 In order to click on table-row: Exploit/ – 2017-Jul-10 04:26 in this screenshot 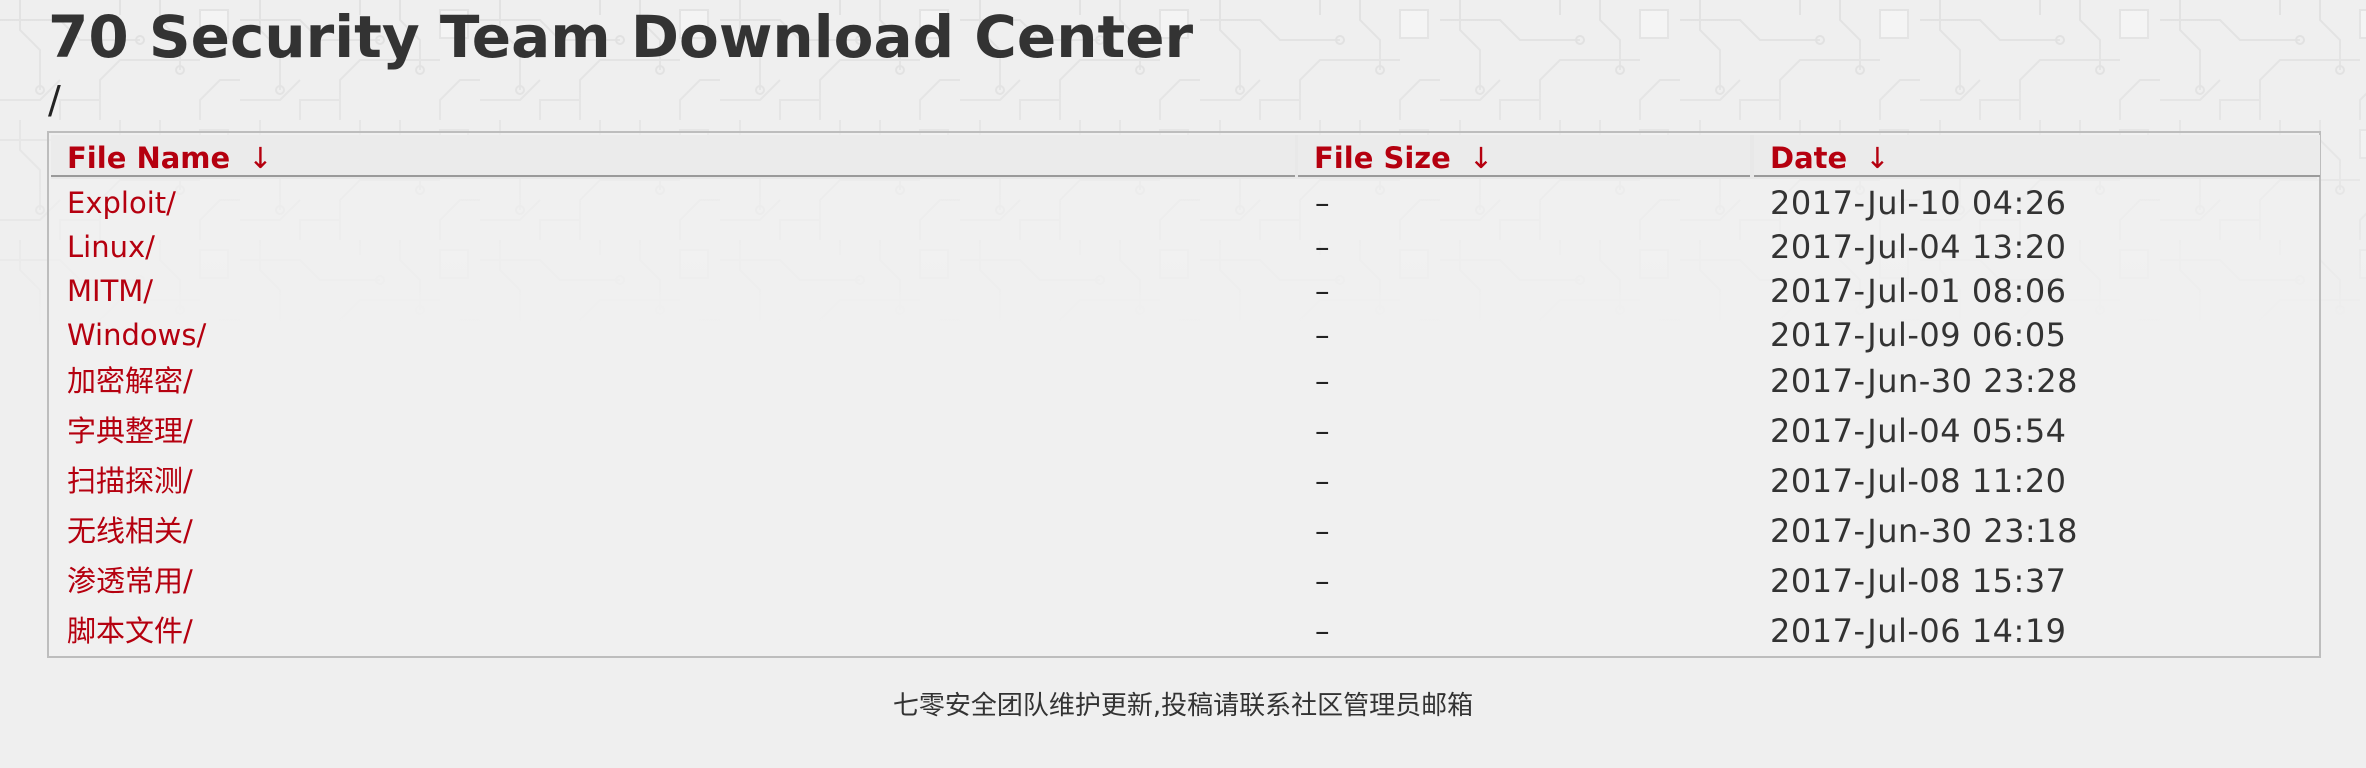, I will do `click(1184, 203)`.